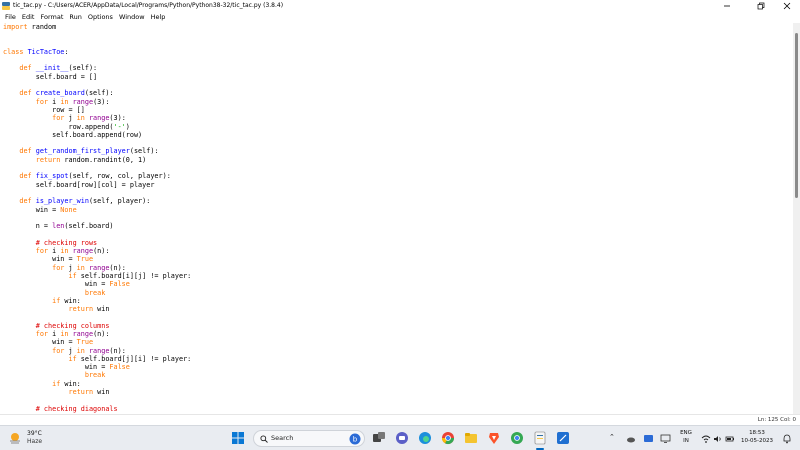 The image size is (800, 450). Describe the element at coordinates (540, 438) in the screenshot. I see `idle-editor-icon` at that location.